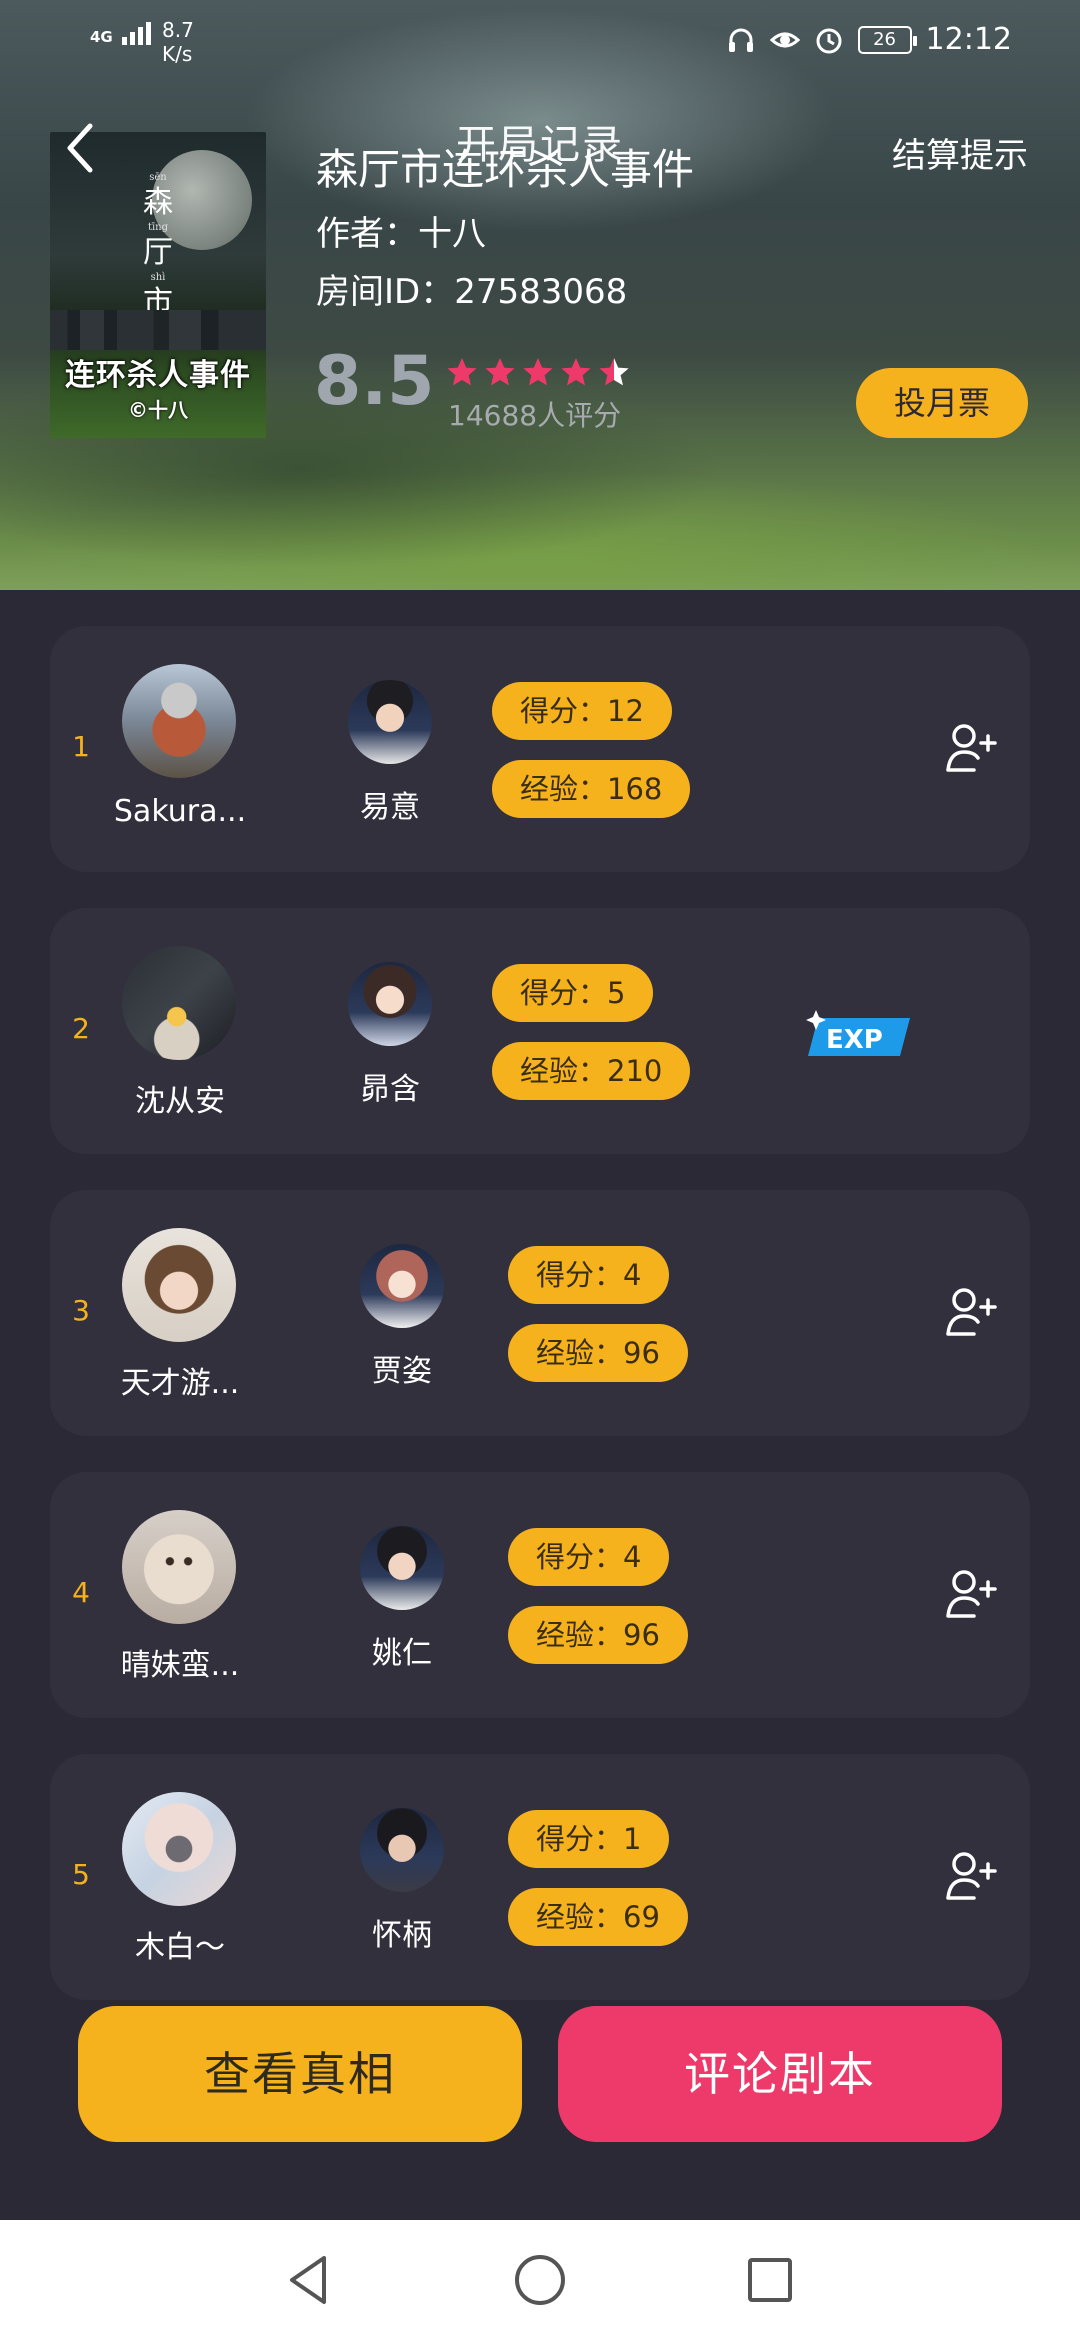 Image resolution: width=1080 pixels, height=2340 pixels. Describe the element at coordinates (158, 330) in the screenshot. I see `city-skyline` at that location.